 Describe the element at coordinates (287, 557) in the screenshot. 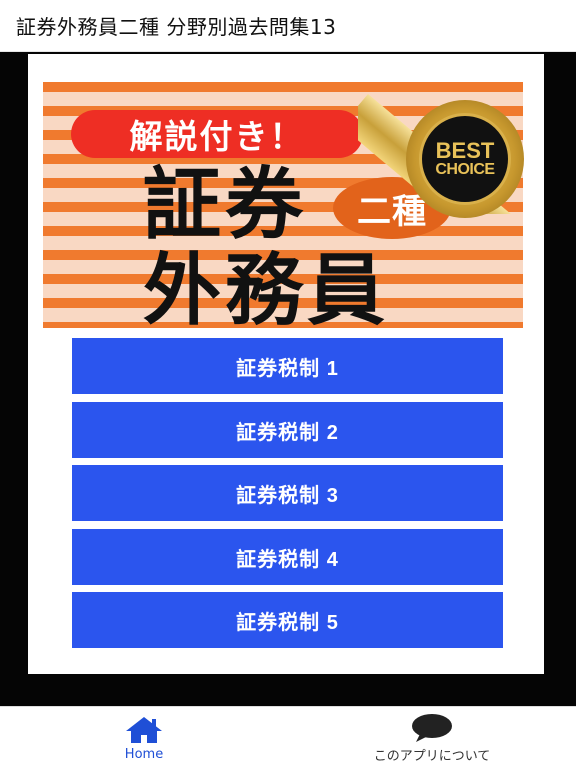

I see `menu-button-tax-4: 証券税制 4` at that location.